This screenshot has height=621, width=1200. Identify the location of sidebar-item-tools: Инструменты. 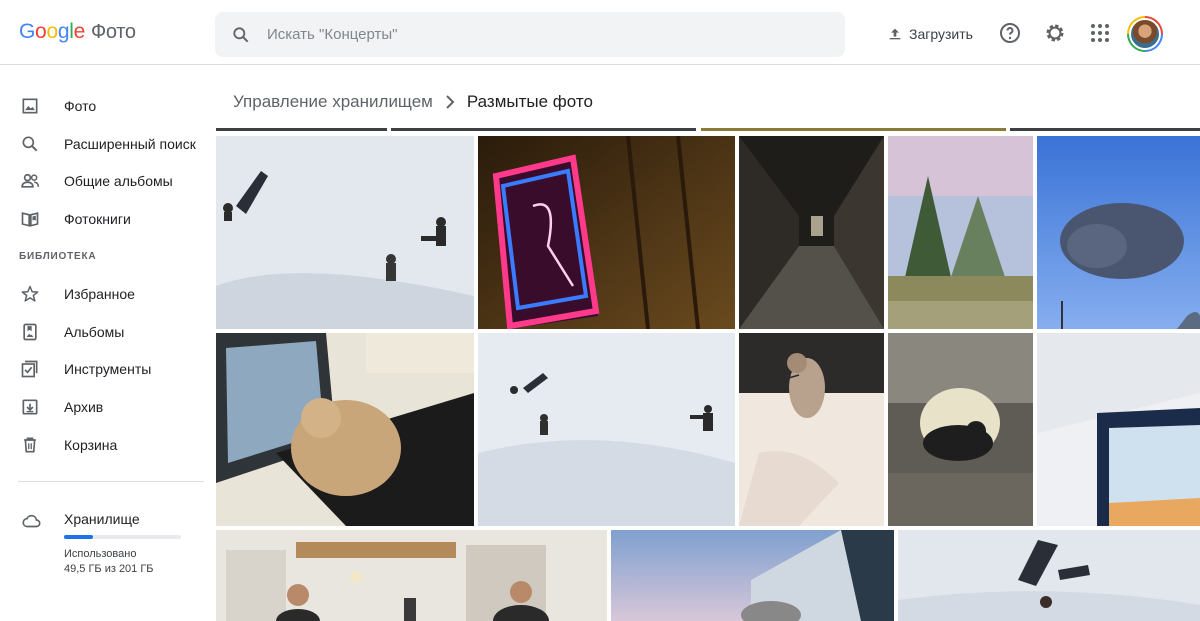
(105, 369).